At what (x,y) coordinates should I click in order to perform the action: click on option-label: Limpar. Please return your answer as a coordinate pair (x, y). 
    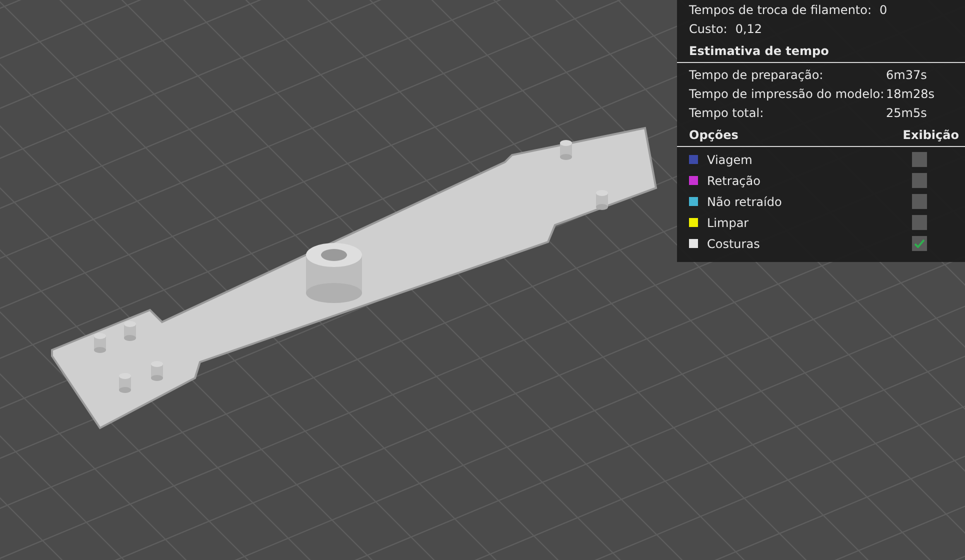
    Looking at the image, I should click on (728, 223).